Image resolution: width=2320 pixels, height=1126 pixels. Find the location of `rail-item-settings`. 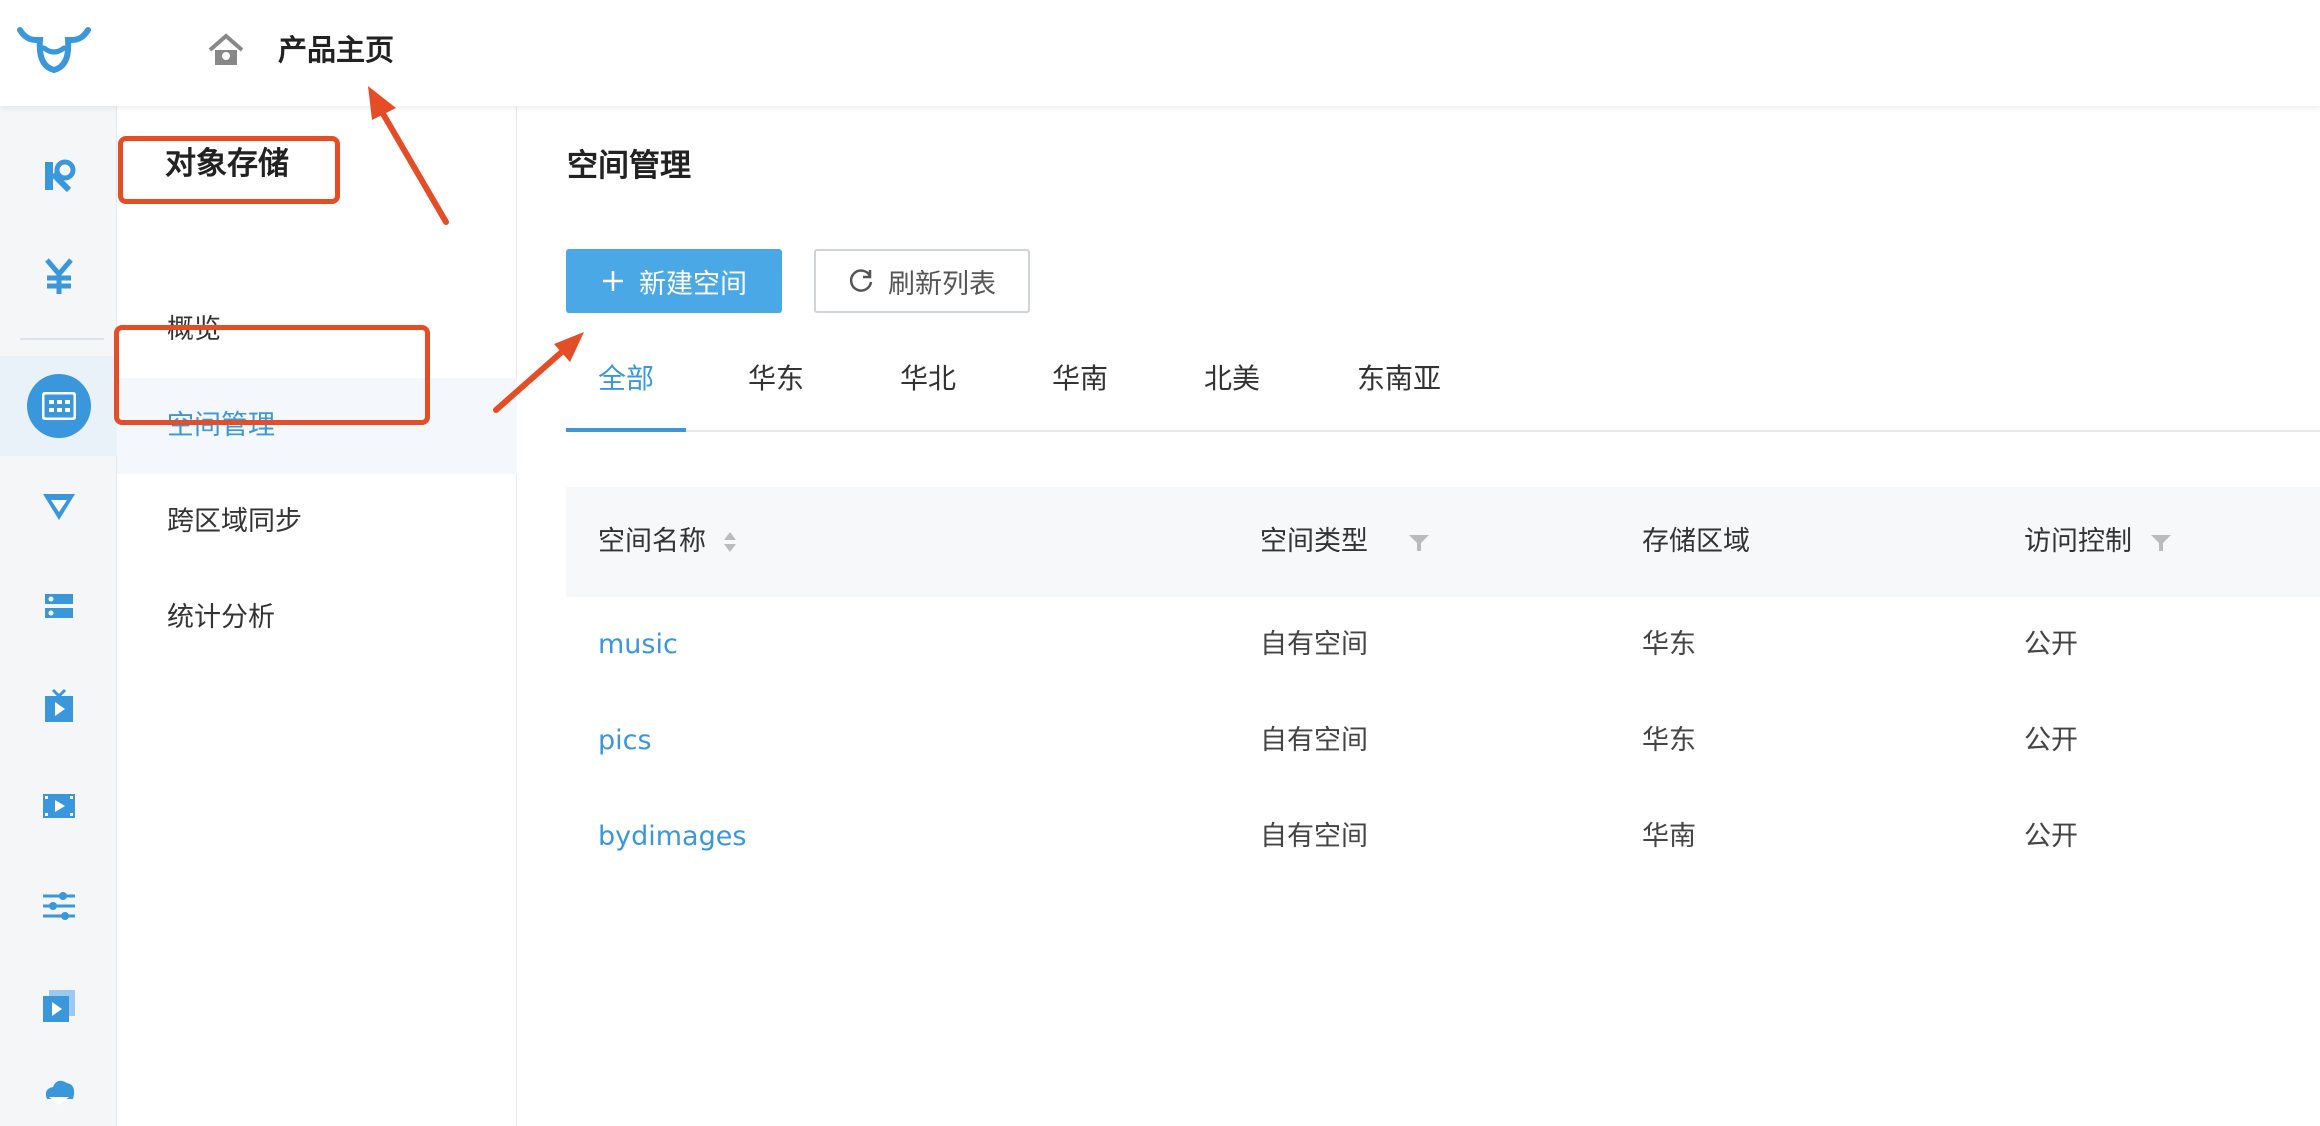

rail-item-settings is located at coordinates (58, 906).